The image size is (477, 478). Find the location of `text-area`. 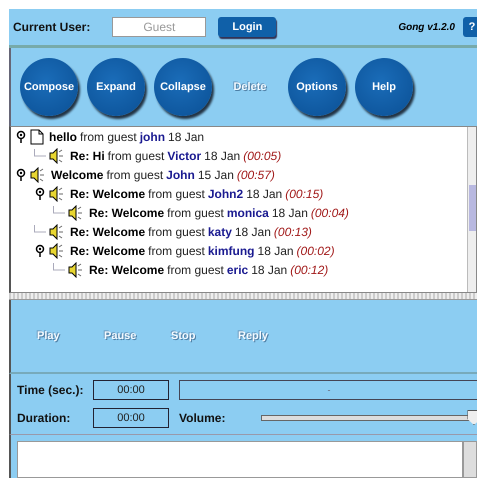

text-area is located at coordinates (240, 459).